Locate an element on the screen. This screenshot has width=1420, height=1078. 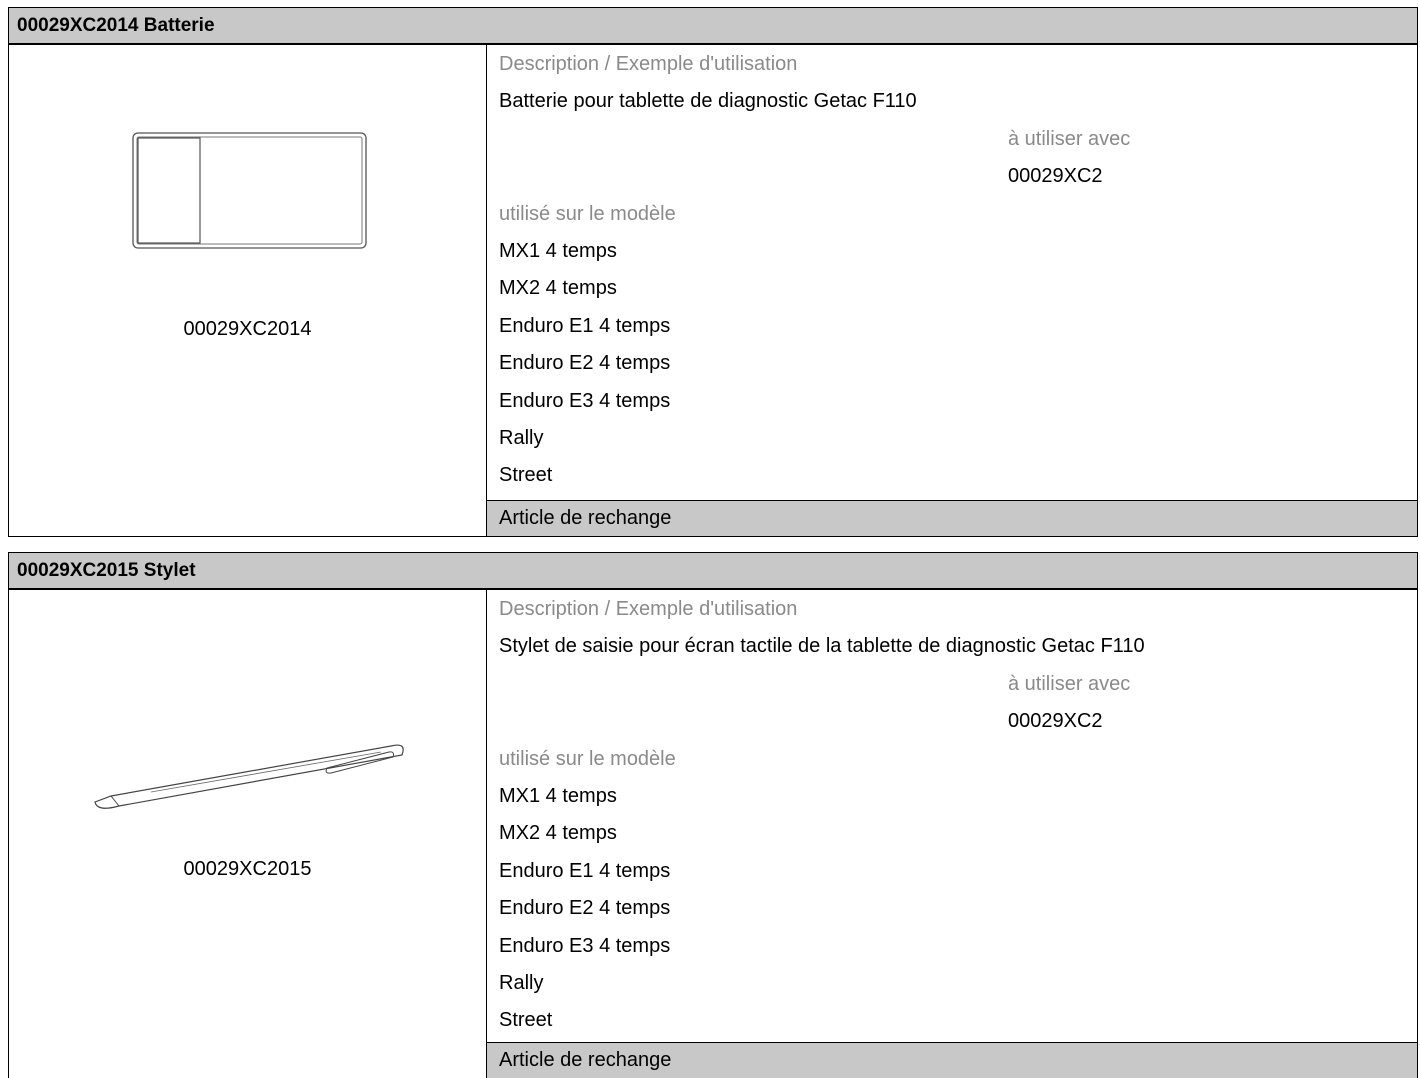
product-header: 00029XC2015 Stylet is located at coordinates (713, 571).